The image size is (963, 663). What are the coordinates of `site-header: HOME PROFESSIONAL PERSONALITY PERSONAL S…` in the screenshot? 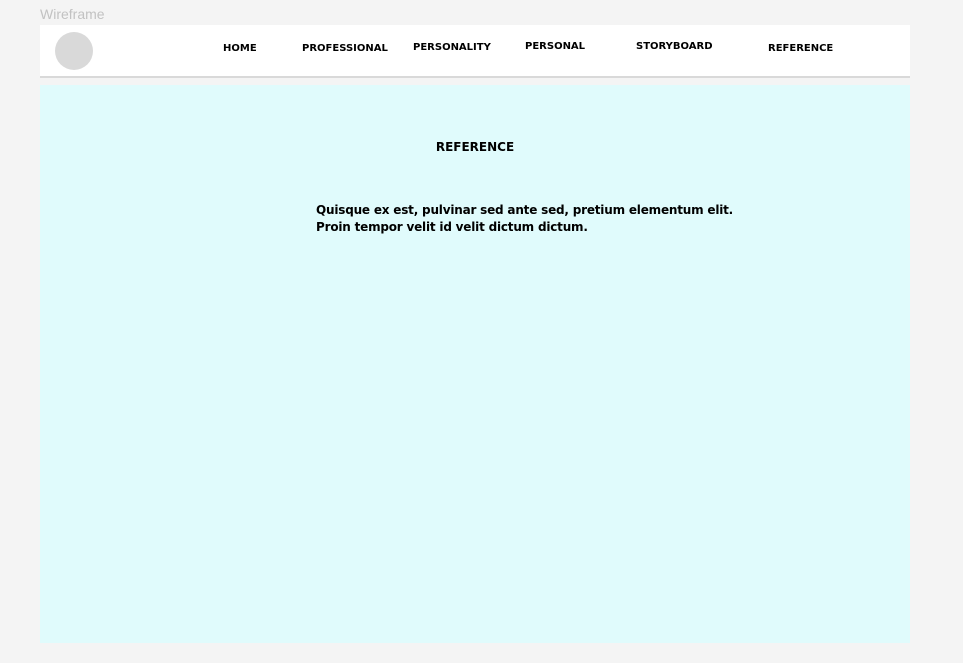 It's located at (475, 51).